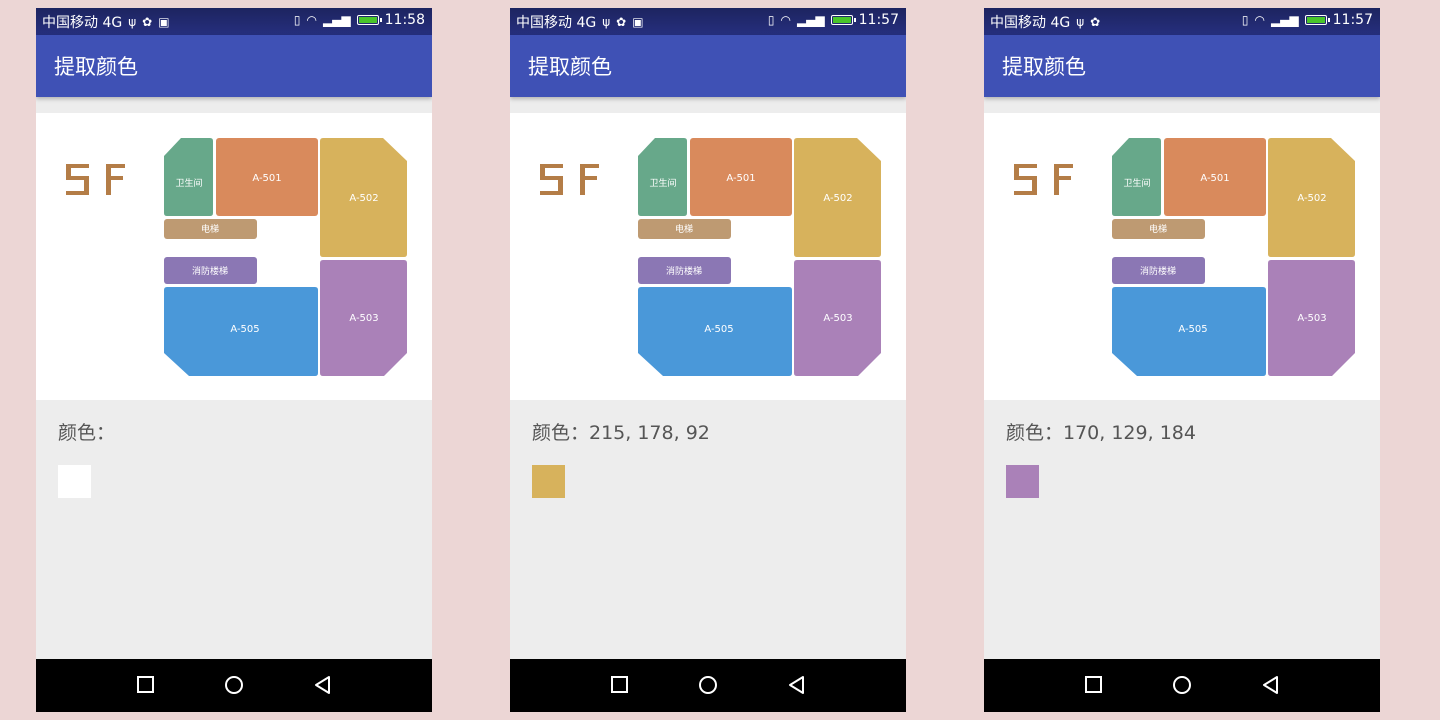 The height and width of the screenshot is (720, 1440). I want to click on status-bar: 中国移动 4G ψ ✿ ▣ ▯ ◠ ▂▄▆ 11:58, so click(234, 21).